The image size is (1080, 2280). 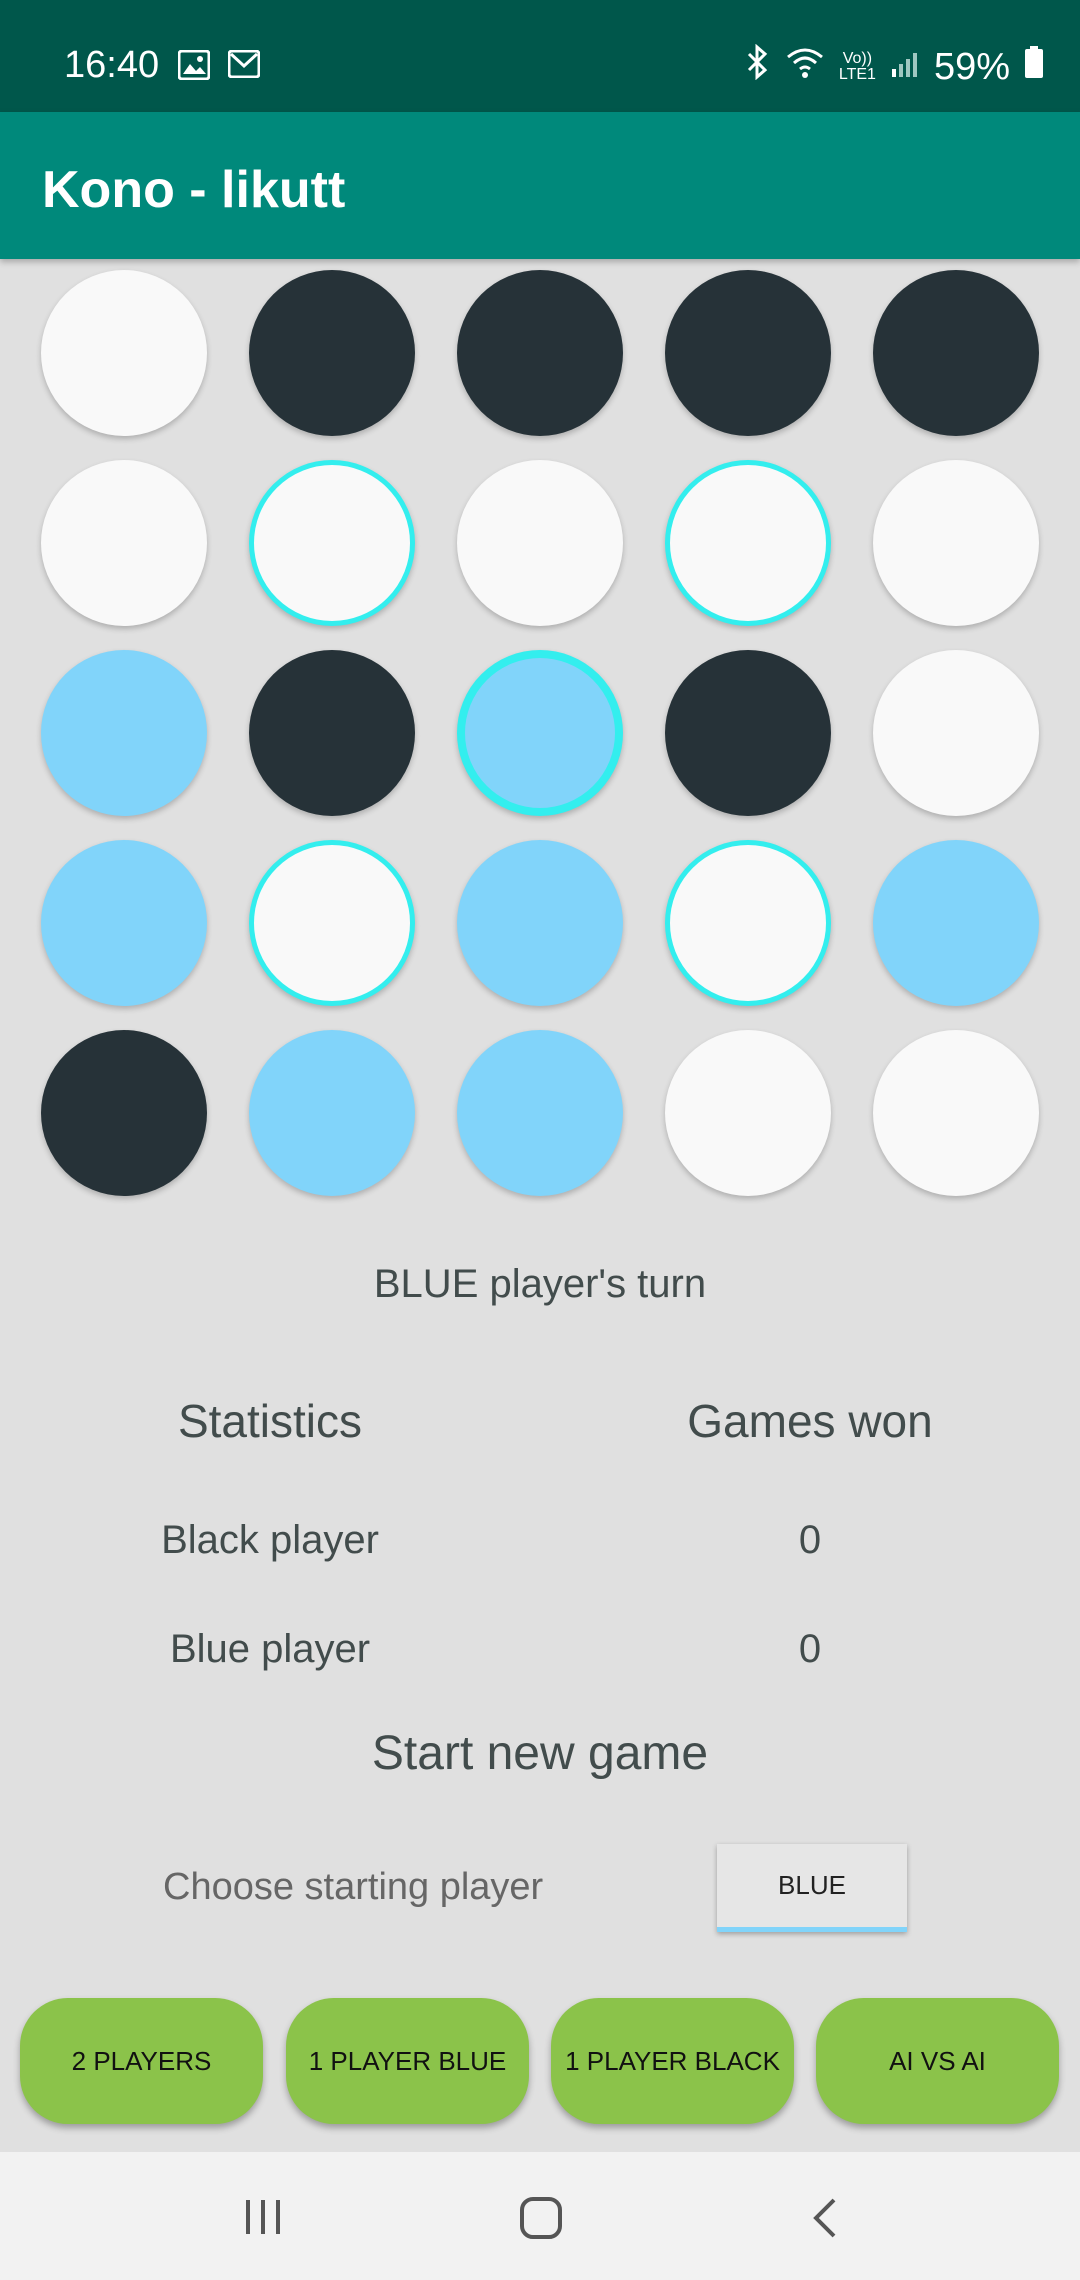 I want to click on status-right: Vo)) LTE1 59%, so click(x=893, y=66).